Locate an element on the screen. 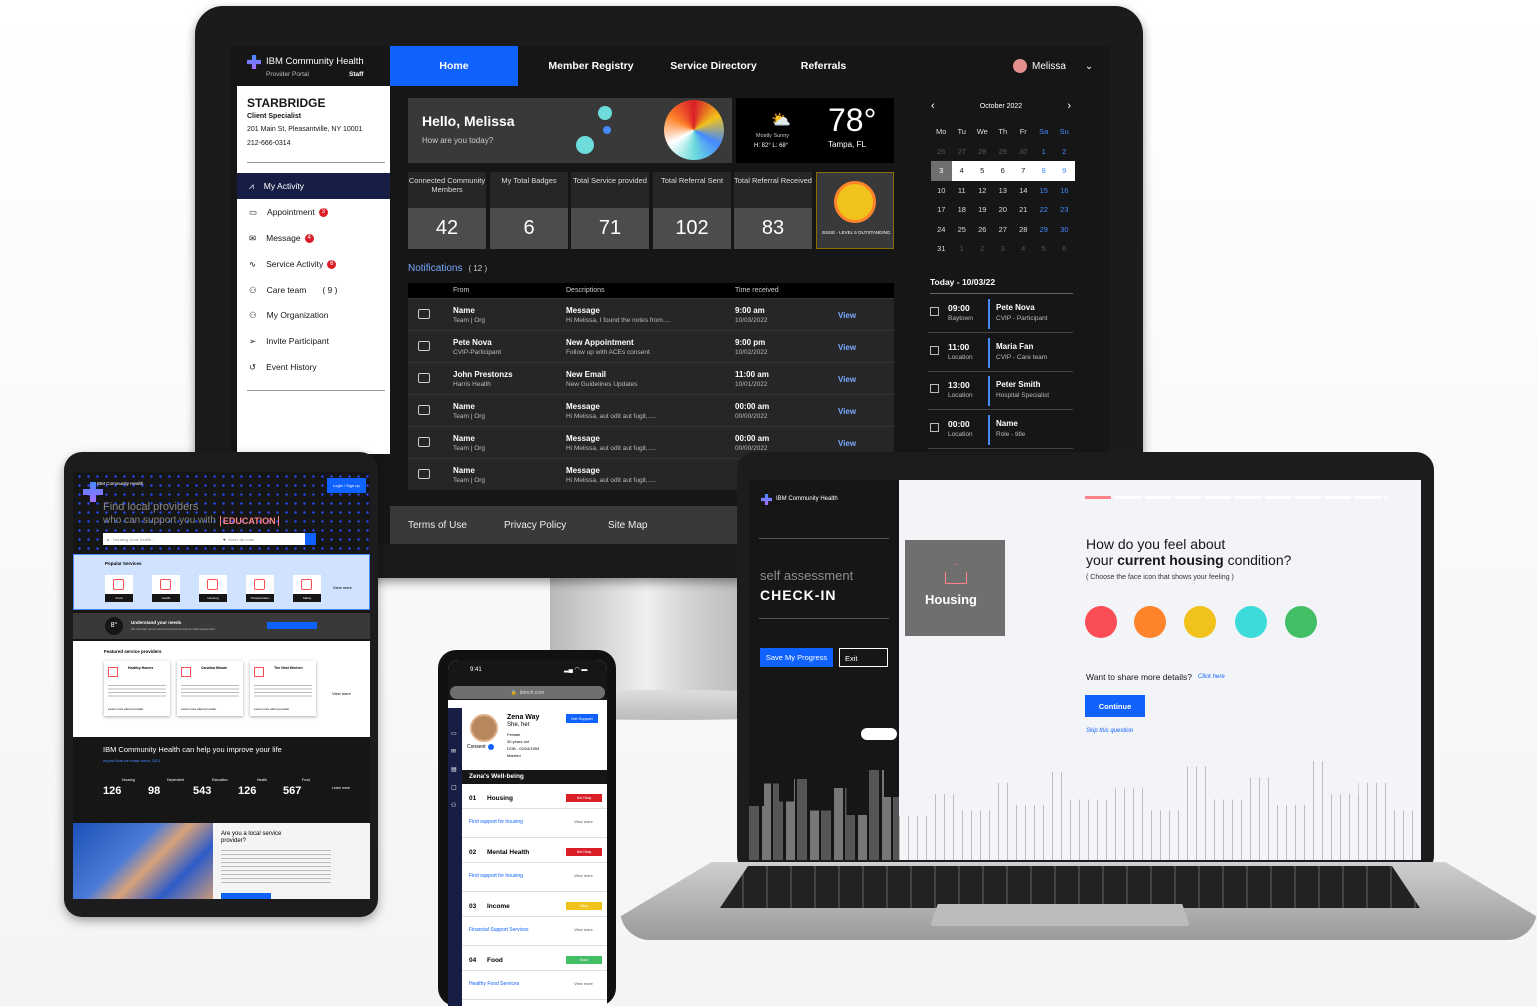 The width and height of the screenshot is (1537, 1006). learn-more-link: Learn more is located at coordinates (341, 788).